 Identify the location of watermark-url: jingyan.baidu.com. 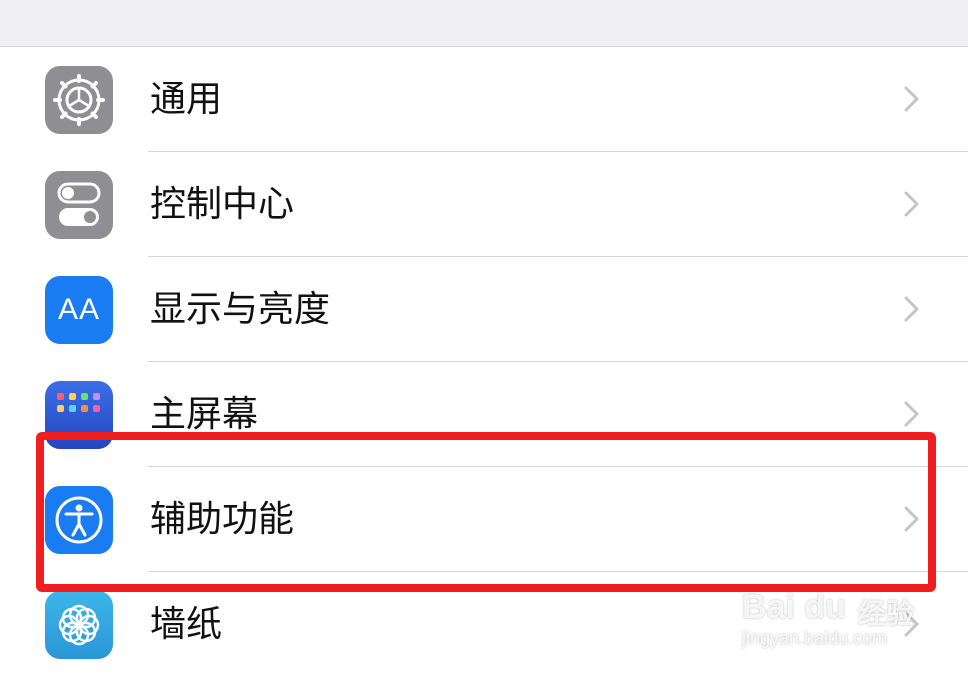
(815, 638).